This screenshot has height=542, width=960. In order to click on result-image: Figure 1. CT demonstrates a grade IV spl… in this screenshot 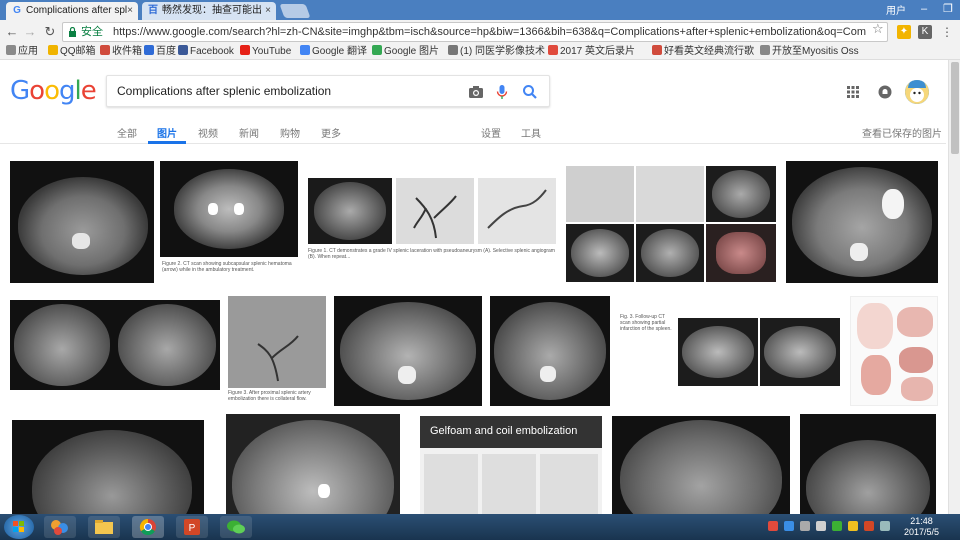, I will do `click(432, 225)`.